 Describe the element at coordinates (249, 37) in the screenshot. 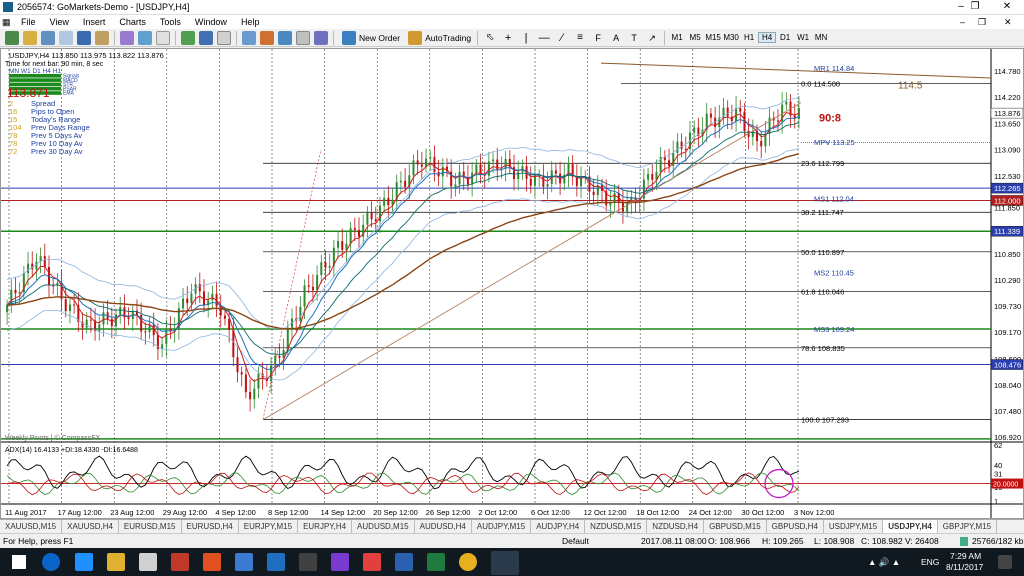

I see `zoom-in-icon` at that location.